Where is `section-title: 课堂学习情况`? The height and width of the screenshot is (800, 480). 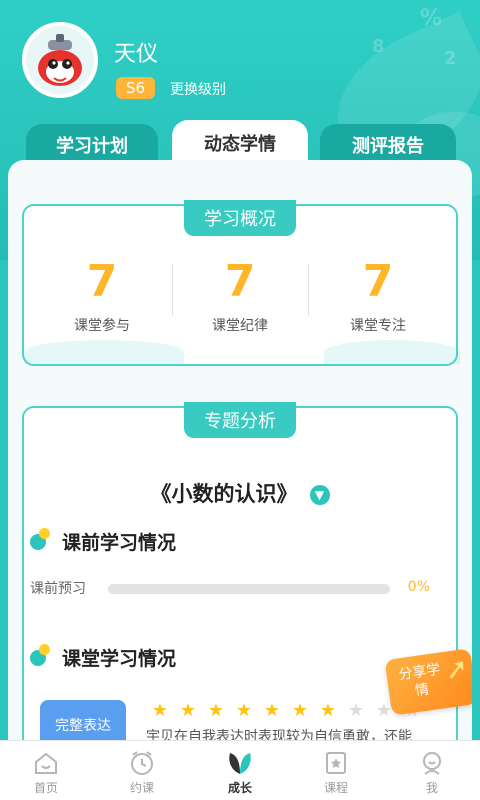
section-title: 课堂学习情况 is located at coordinates (119, 659).